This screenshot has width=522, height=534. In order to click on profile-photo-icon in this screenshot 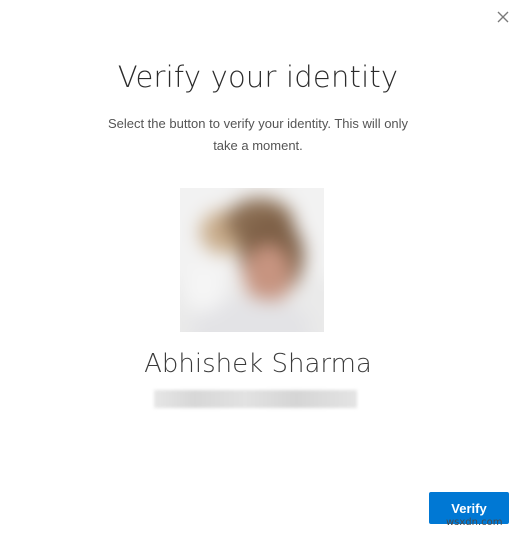, I will do `click(252, 260)`.